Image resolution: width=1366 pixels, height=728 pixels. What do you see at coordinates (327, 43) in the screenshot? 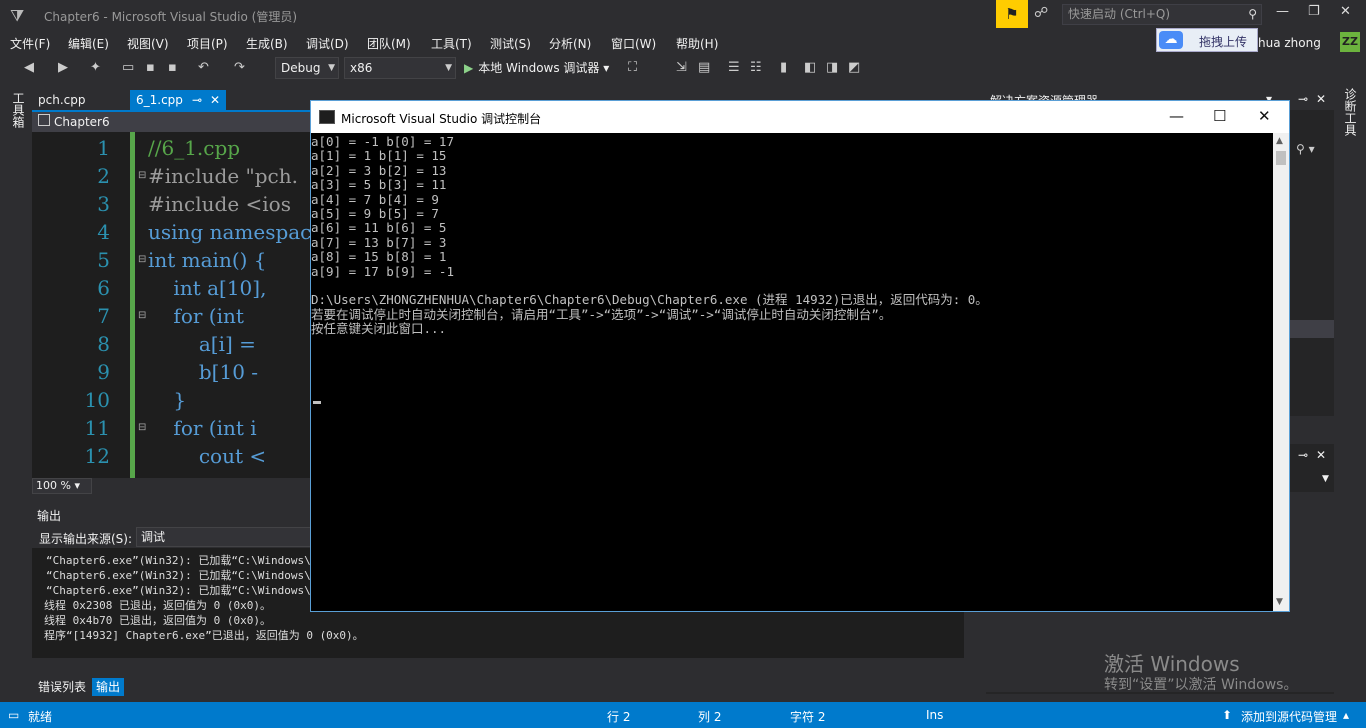
I see `menu-debug: 调试(D)` at bounding box center [327, 43].